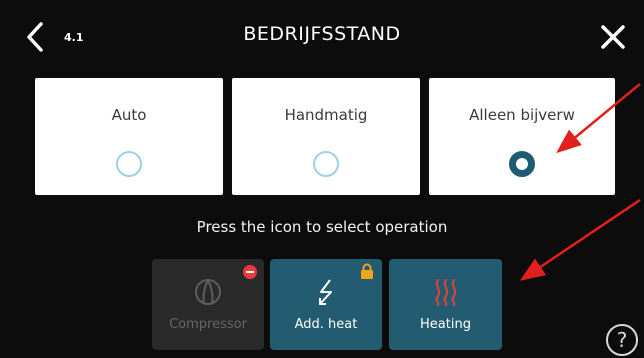 The height and width of the screenshot is (358, 644). I want to click on tile-label: Compressor, so click(208, 324).